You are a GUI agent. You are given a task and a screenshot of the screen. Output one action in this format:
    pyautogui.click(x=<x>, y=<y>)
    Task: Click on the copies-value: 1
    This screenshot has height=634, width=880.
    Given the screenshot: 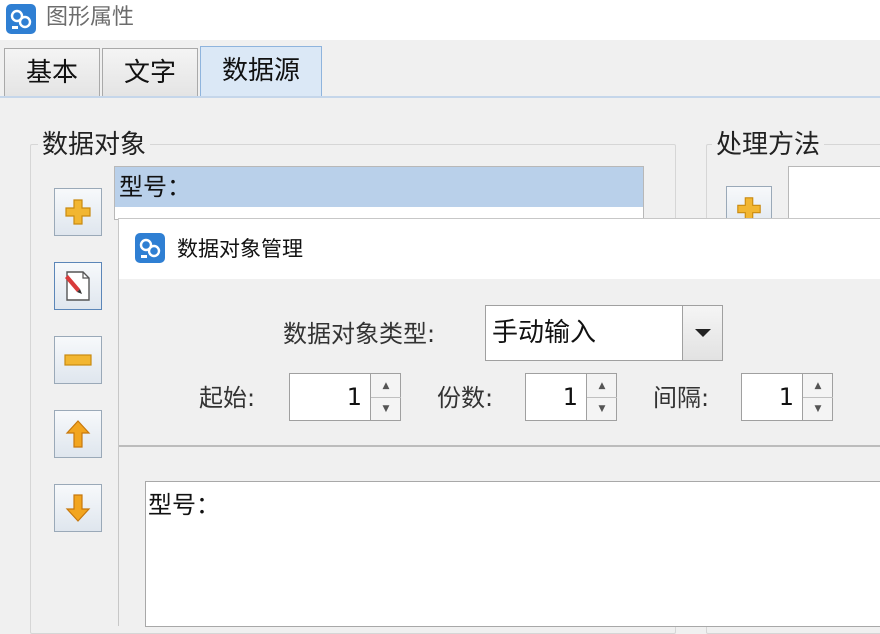 What is the action you would take?
    pyautogui.click(x=570, y=397)
    